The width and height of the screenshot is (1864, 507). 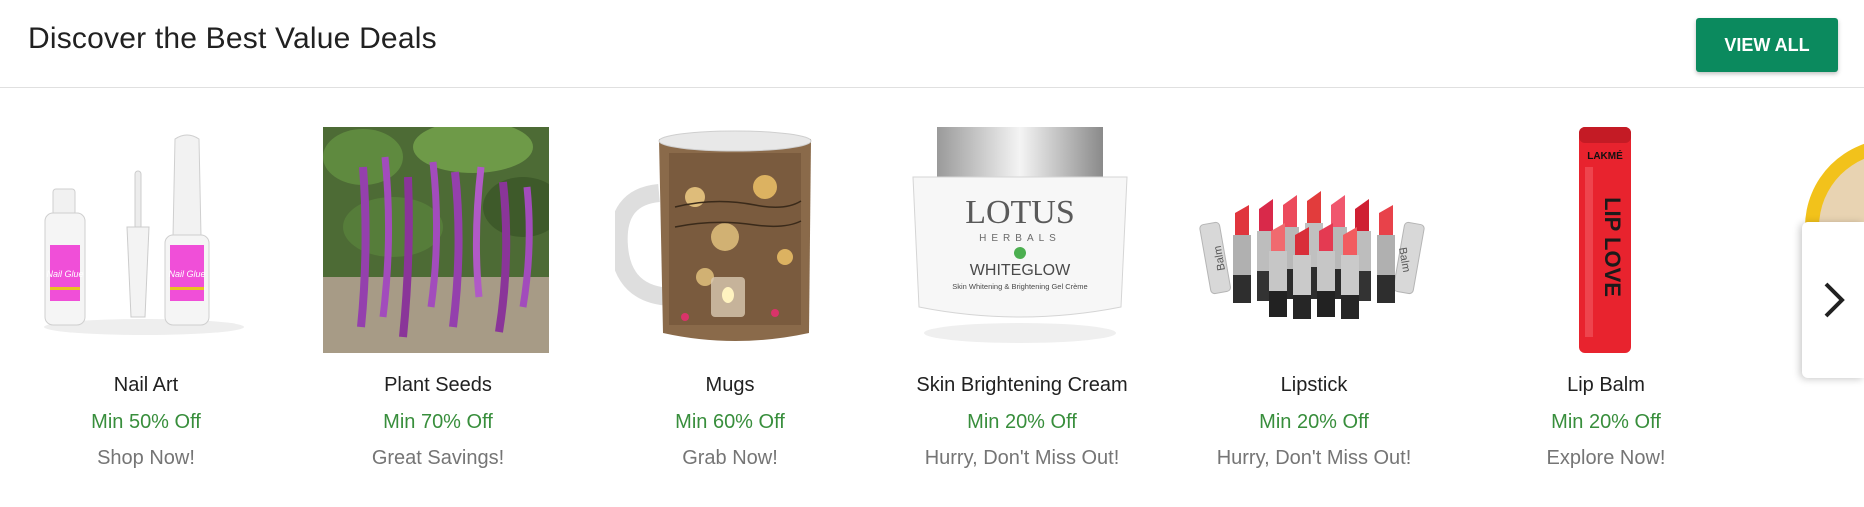 What do you see at coordinates (146, 422) in the screenshot?
I see `deal-offer: Min 50% Off` at bounding box center [146, 422].